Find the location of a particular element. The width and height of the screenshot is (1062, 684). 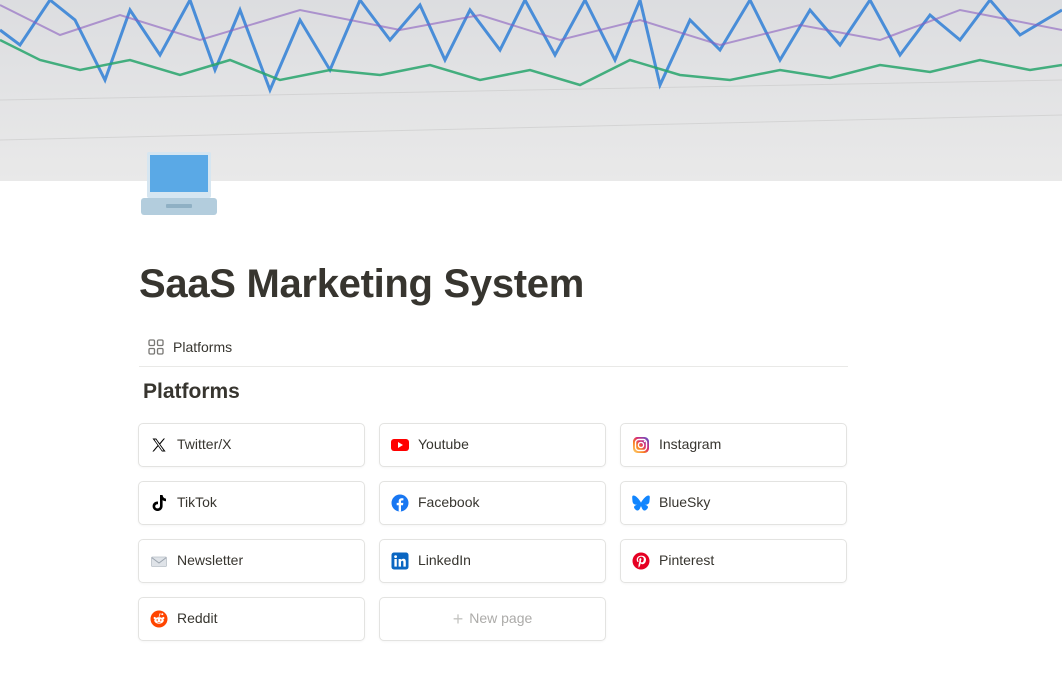

card-label: Pinterest is located at coordinates (687, 560).